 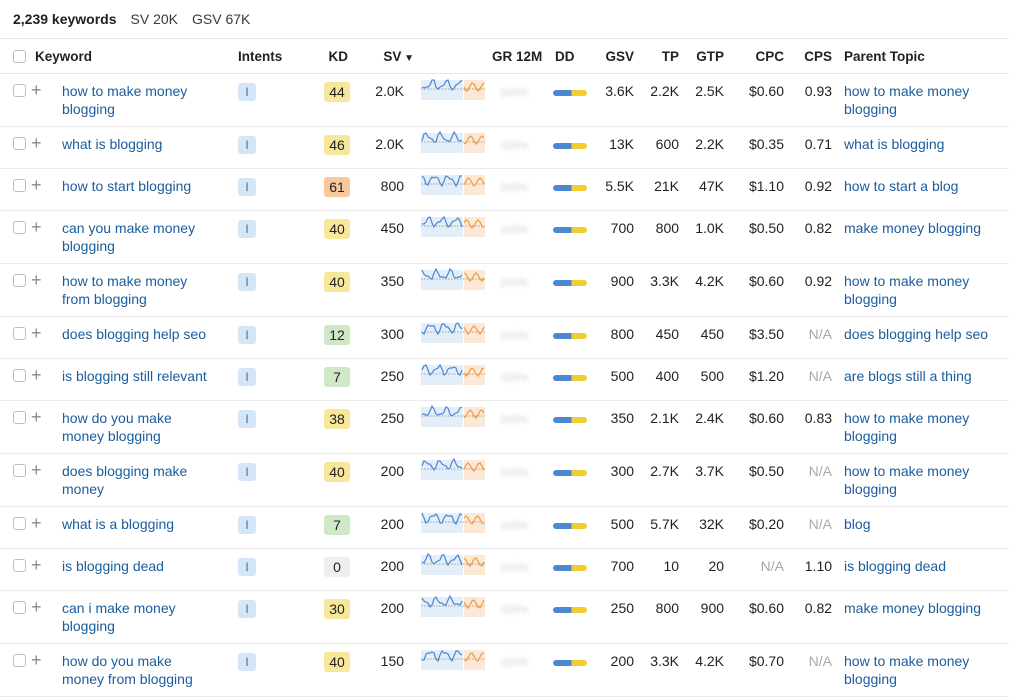 I want to click on header-parent-topic: Parent Topic, so click(x=923, y=56).